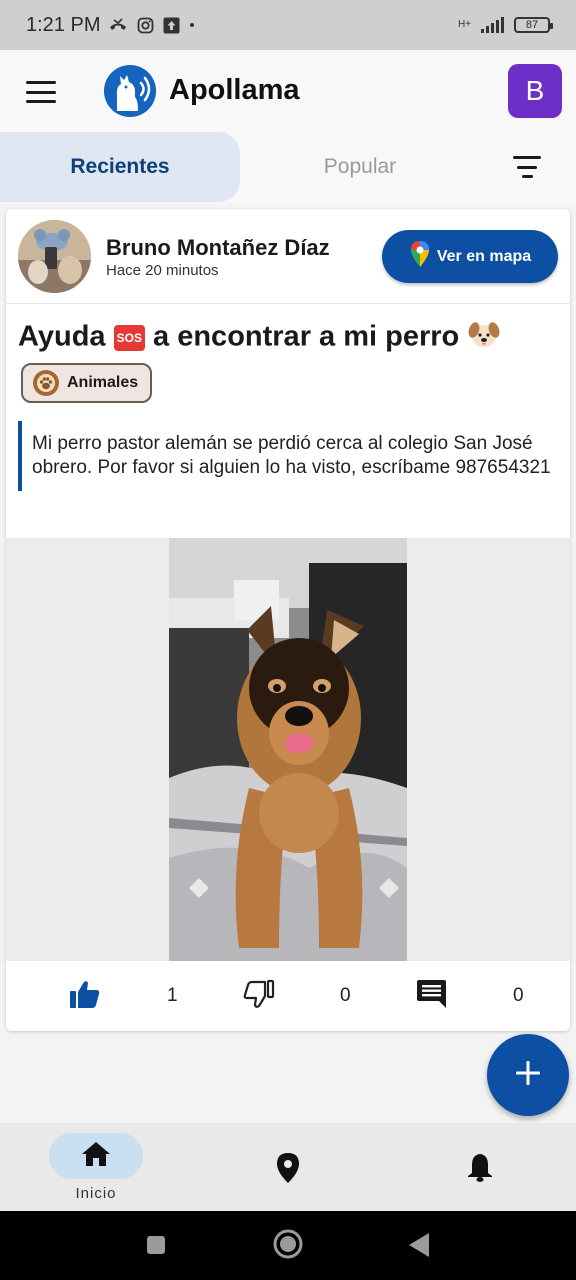  What do you see at coordinates (41, 92) in the screenshot?
I see `menu-icon` at bounding box center [41, 92].